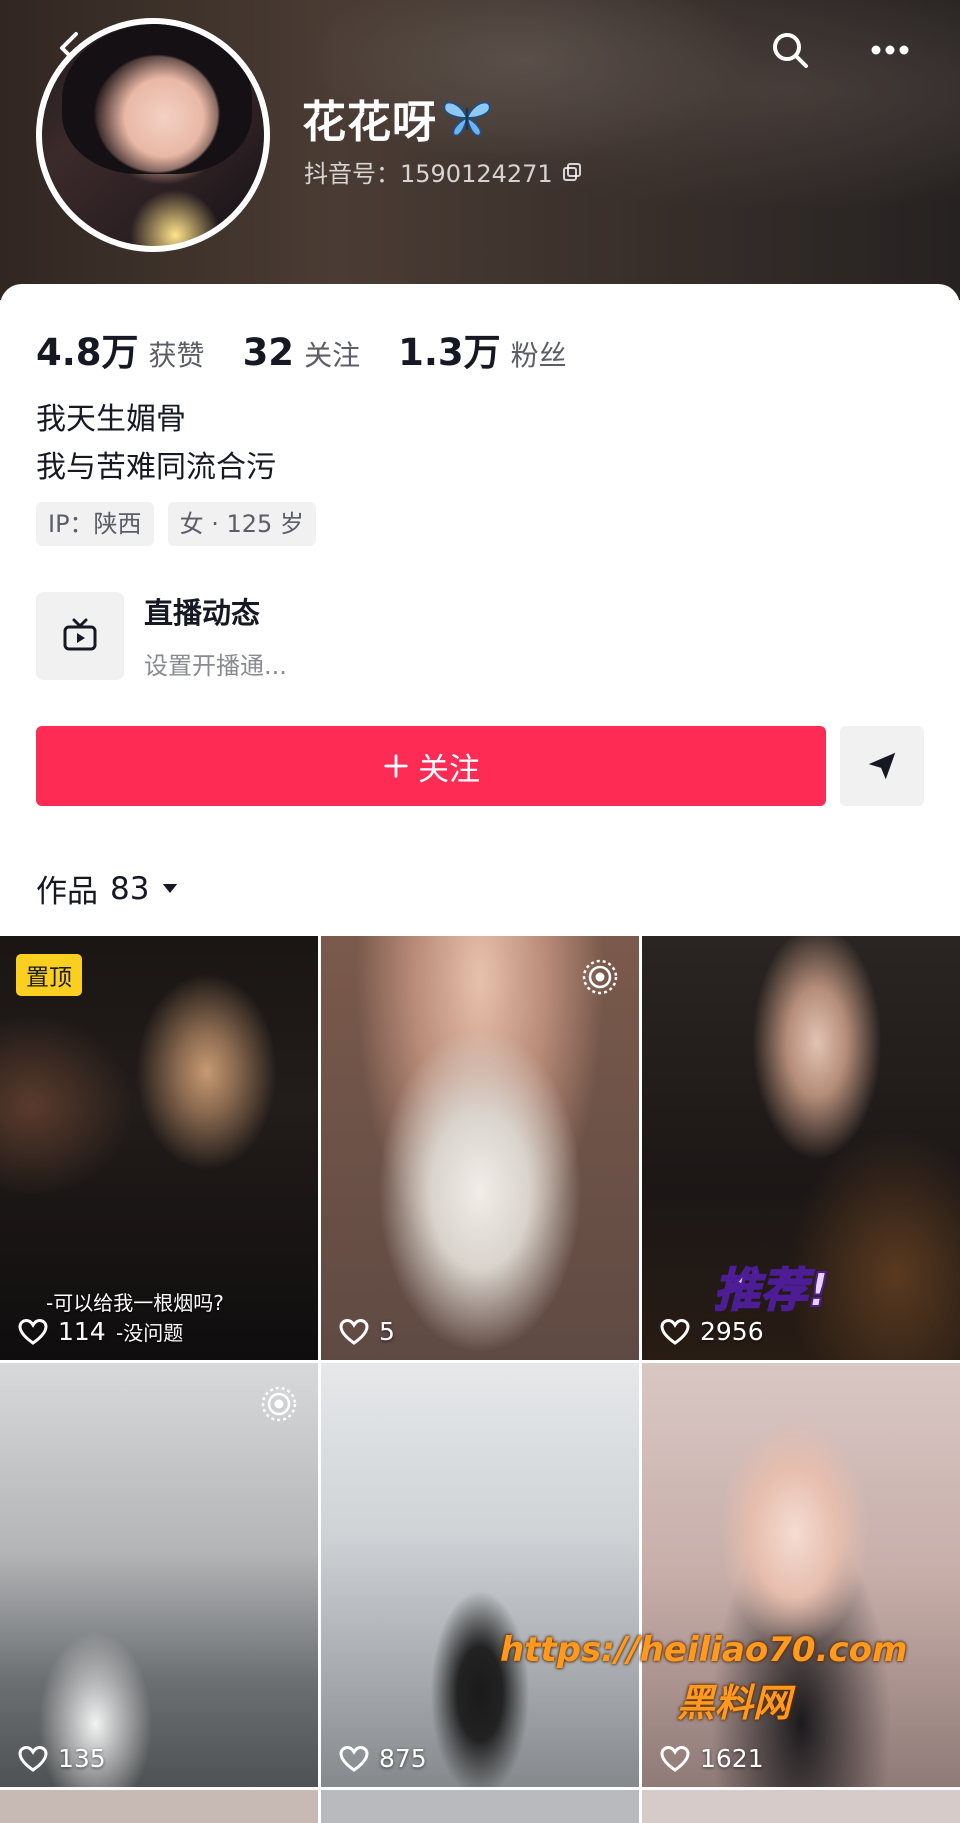  I want to click on video-likes: 2956, so click(712, 1331).